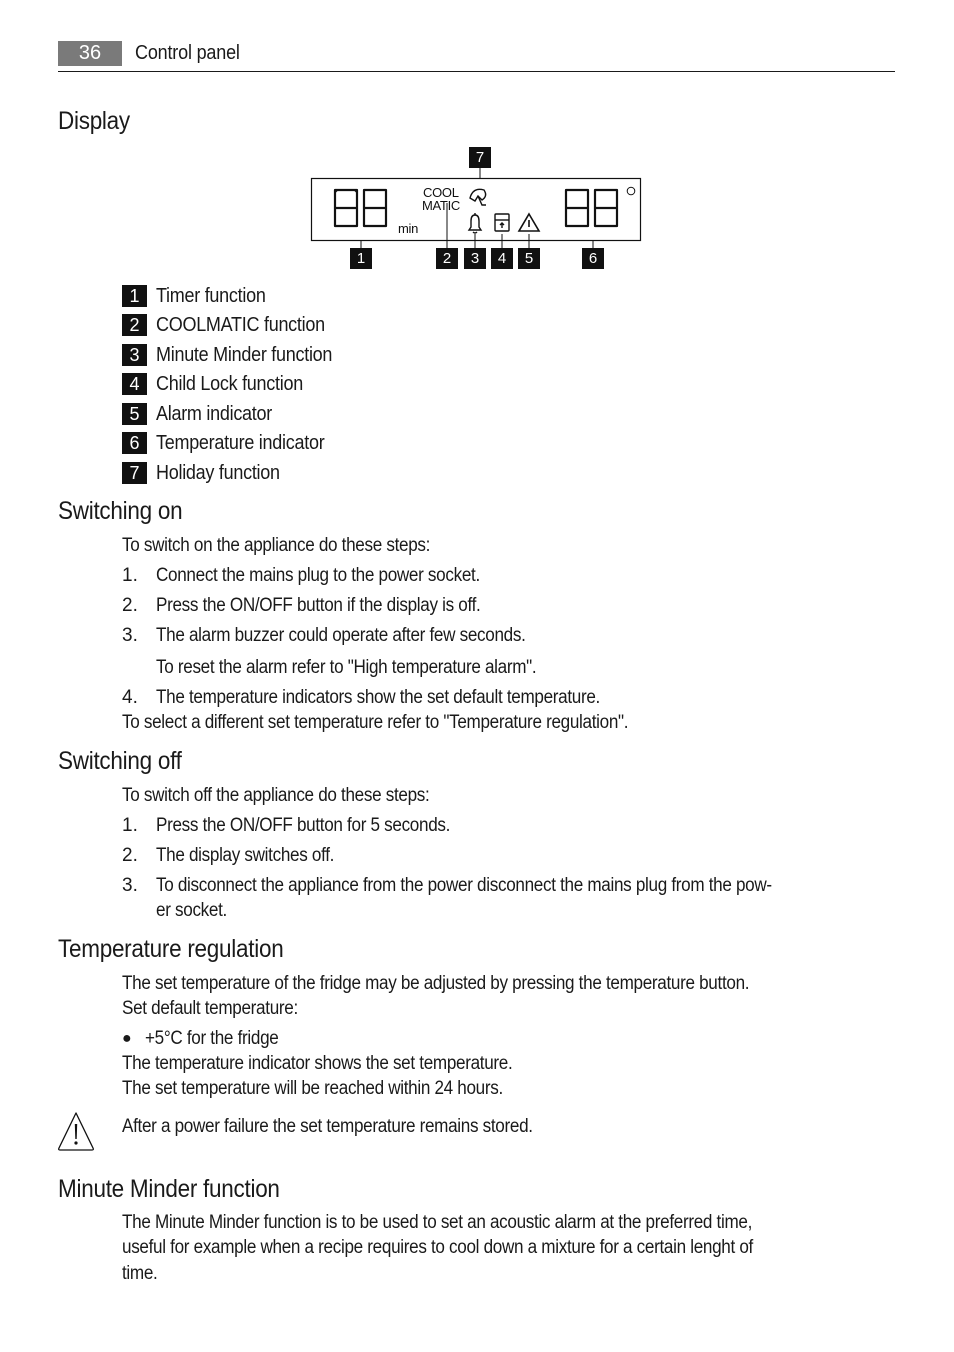 Image resolution: width=954 pixels, height=1352 pixels. I want to click on legend-number: 6, so click(134, 443).